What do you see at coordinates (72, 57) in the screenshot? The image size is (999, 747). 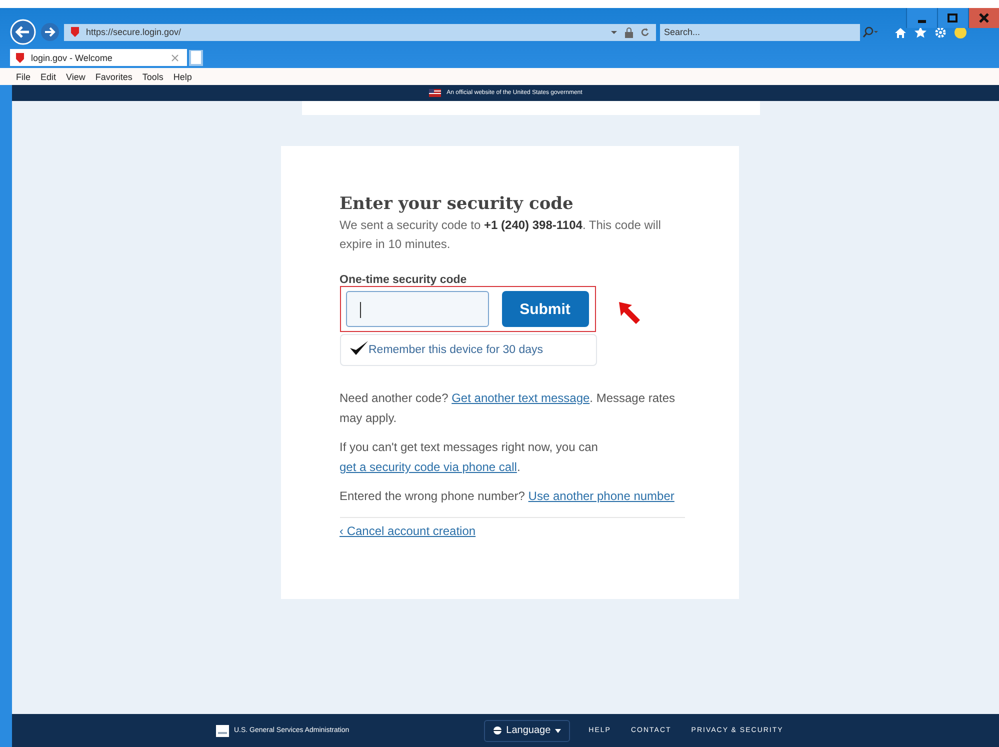 I see `tab-title: login.gov - Welcome` at bounding box center [72, 57].